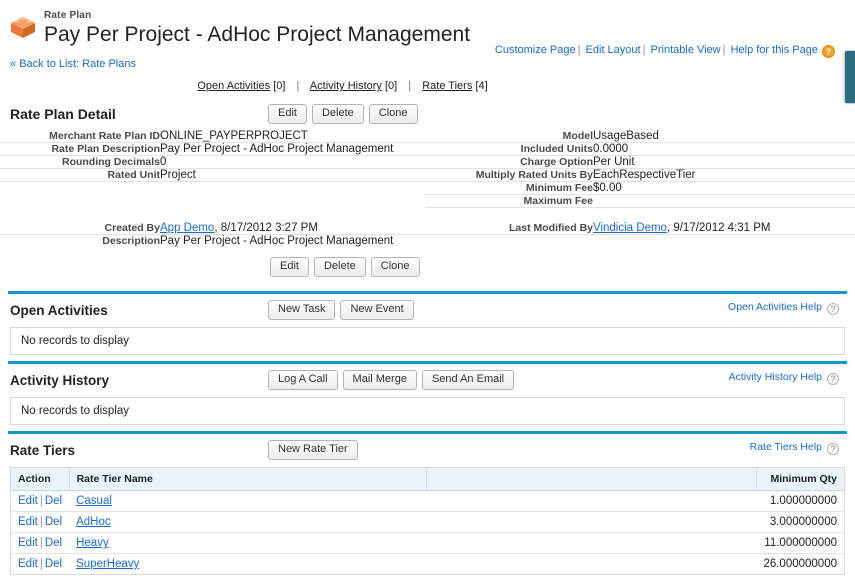 The image size is (855, 583). Describe the element at coordinates (187, 228) in the screenshot. I see `created-by-user-link: App Demo` at that location.